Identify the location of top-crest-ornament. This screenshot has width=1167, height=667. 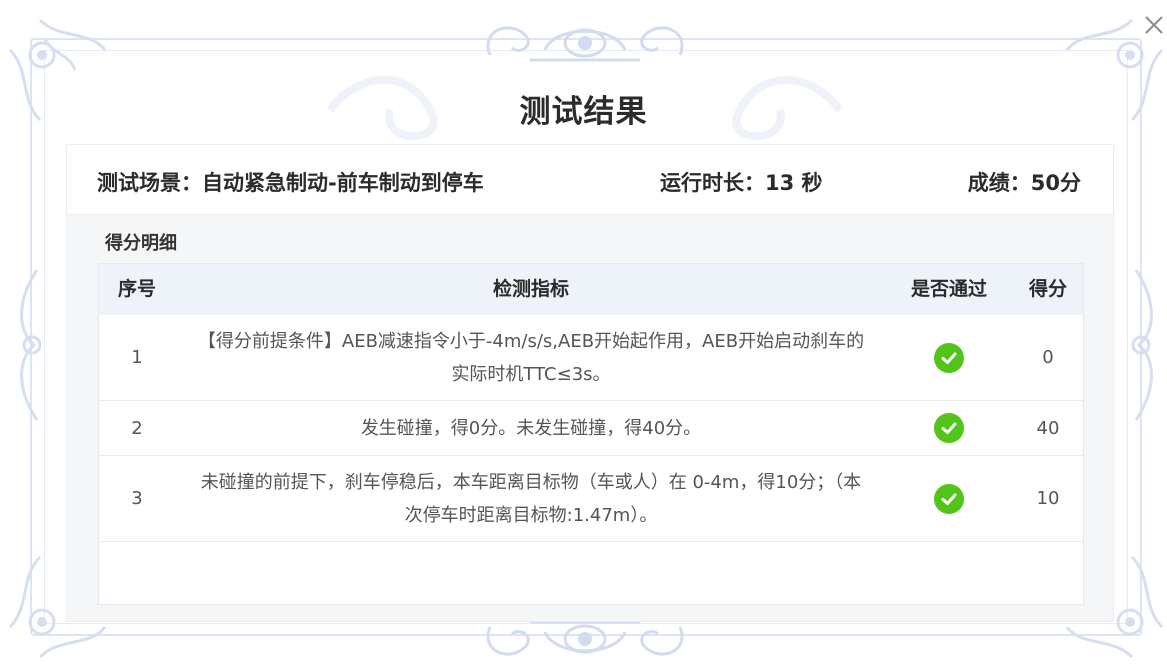
(585, 44).